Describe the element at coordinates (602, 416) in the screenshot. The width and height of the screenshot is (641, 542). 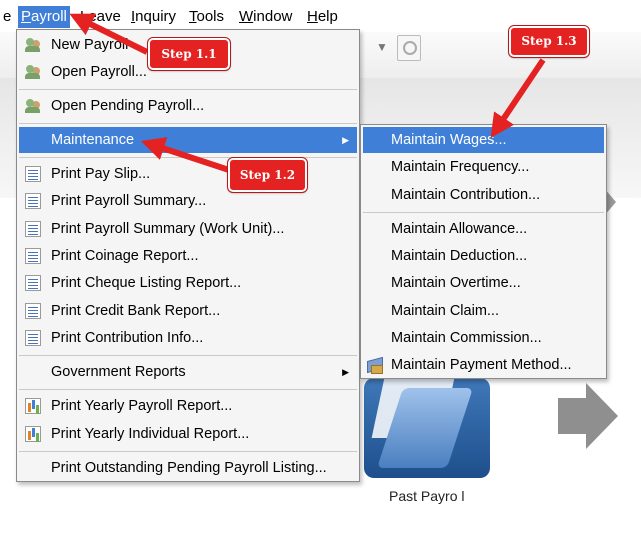
I see `next-arrow-icon` at that location.